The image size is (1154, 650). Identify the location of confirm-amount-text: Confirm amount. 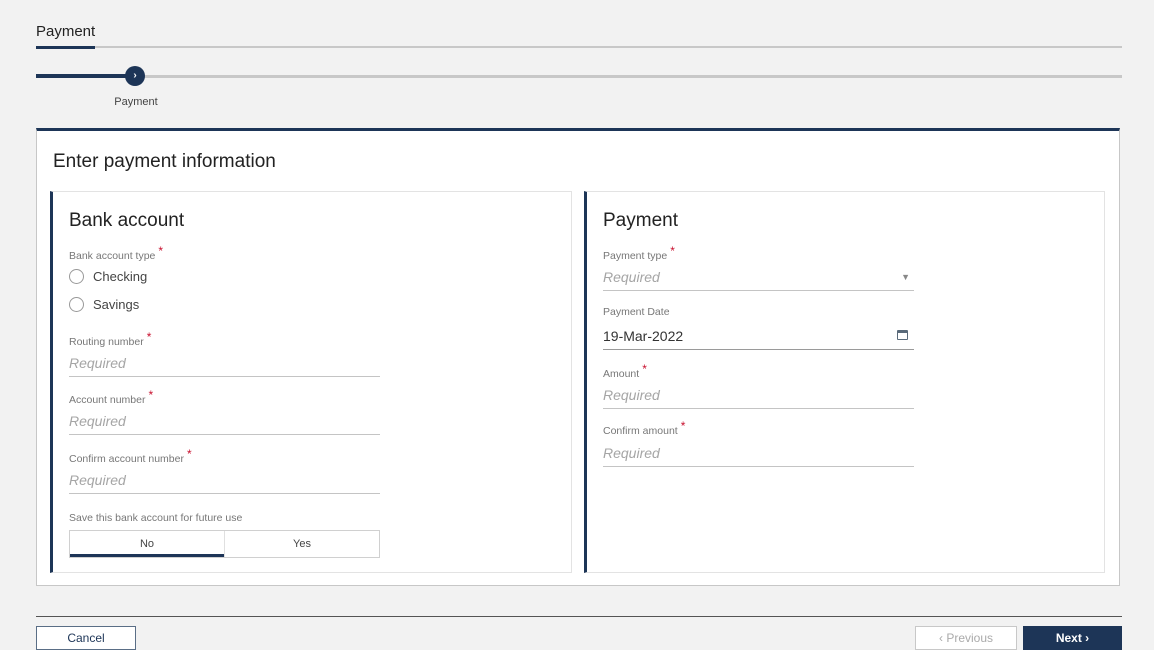
(640, 431).